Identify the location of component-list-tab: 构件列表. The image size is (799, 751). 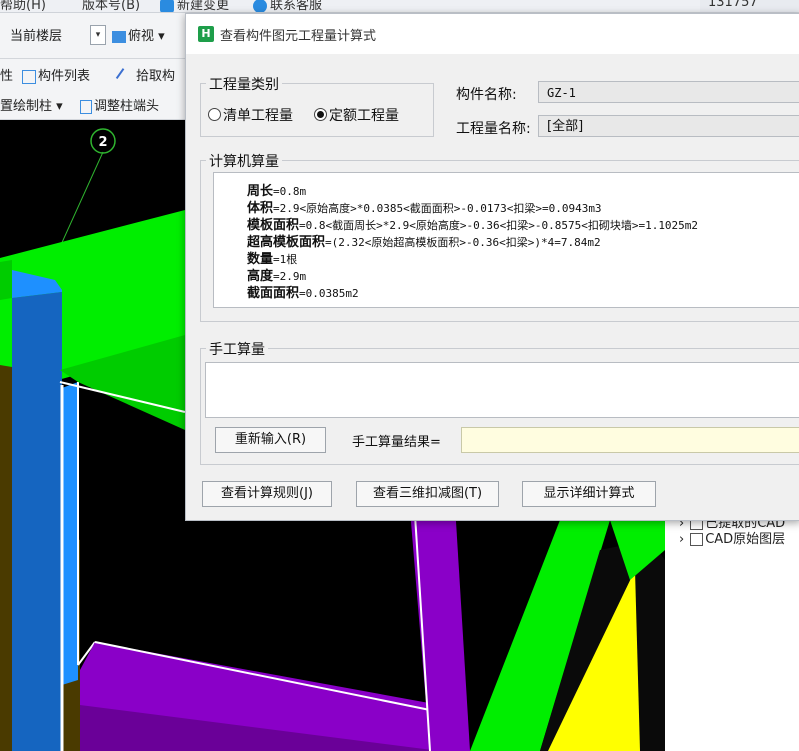
(56, 74).